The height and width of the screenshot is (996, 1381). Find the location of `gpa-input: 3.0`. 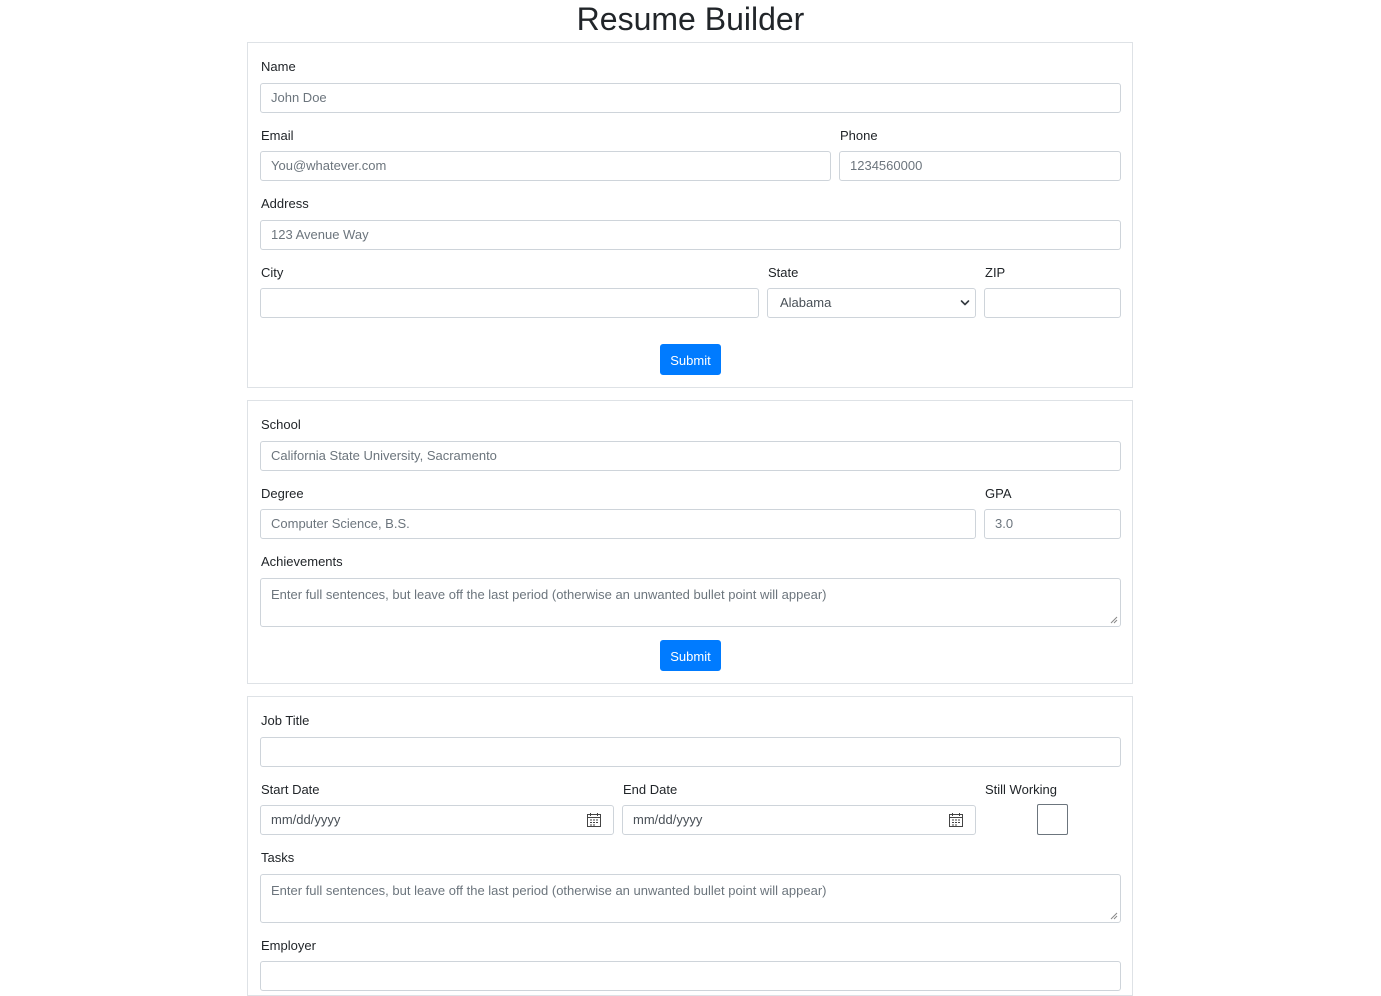

gpa-input: 3.0 is located at coordinates (1052, 524).